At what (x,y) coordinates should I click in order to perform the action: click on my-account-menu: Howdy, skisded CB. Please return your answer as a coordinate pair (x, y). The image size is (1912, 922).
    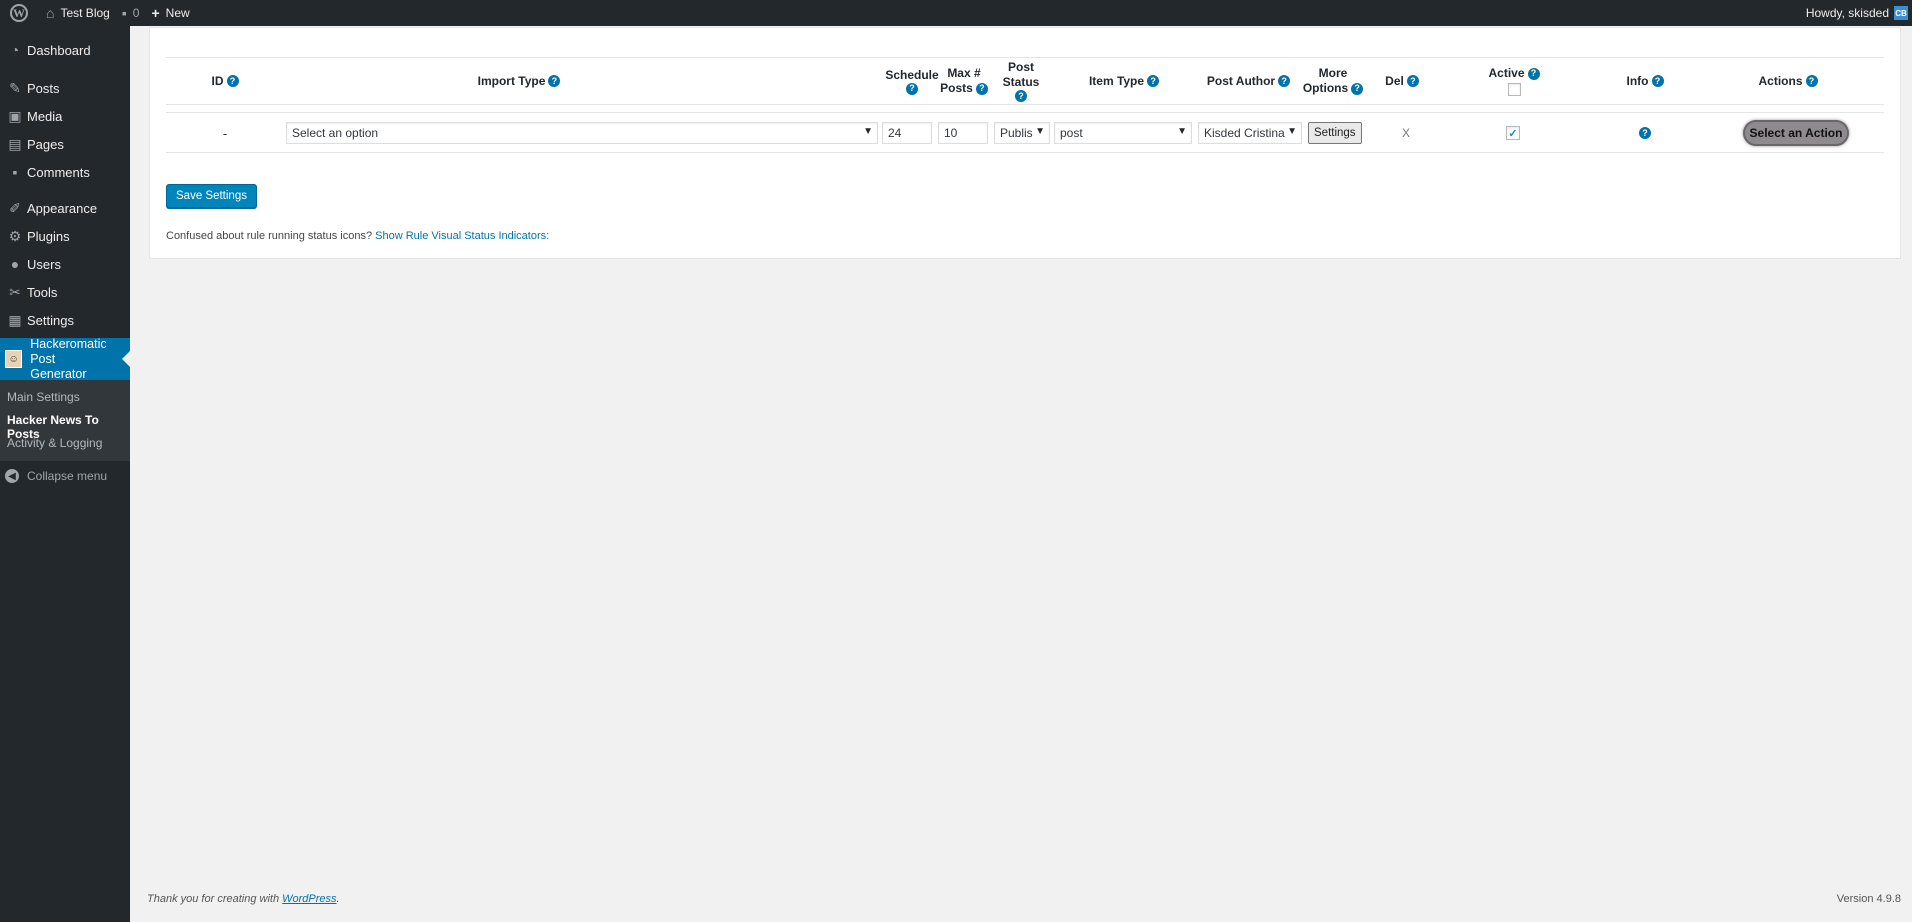
    Looking at the image, I should click on (1859, 13).